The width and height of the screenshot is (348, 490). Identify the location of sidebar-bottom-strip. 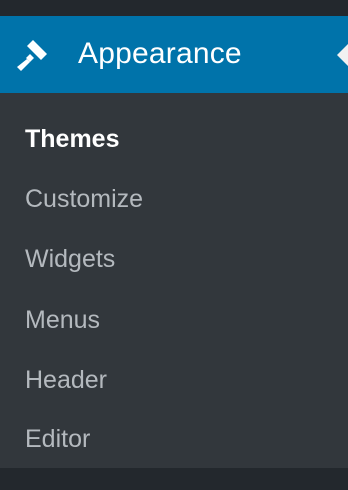
(174, 479).